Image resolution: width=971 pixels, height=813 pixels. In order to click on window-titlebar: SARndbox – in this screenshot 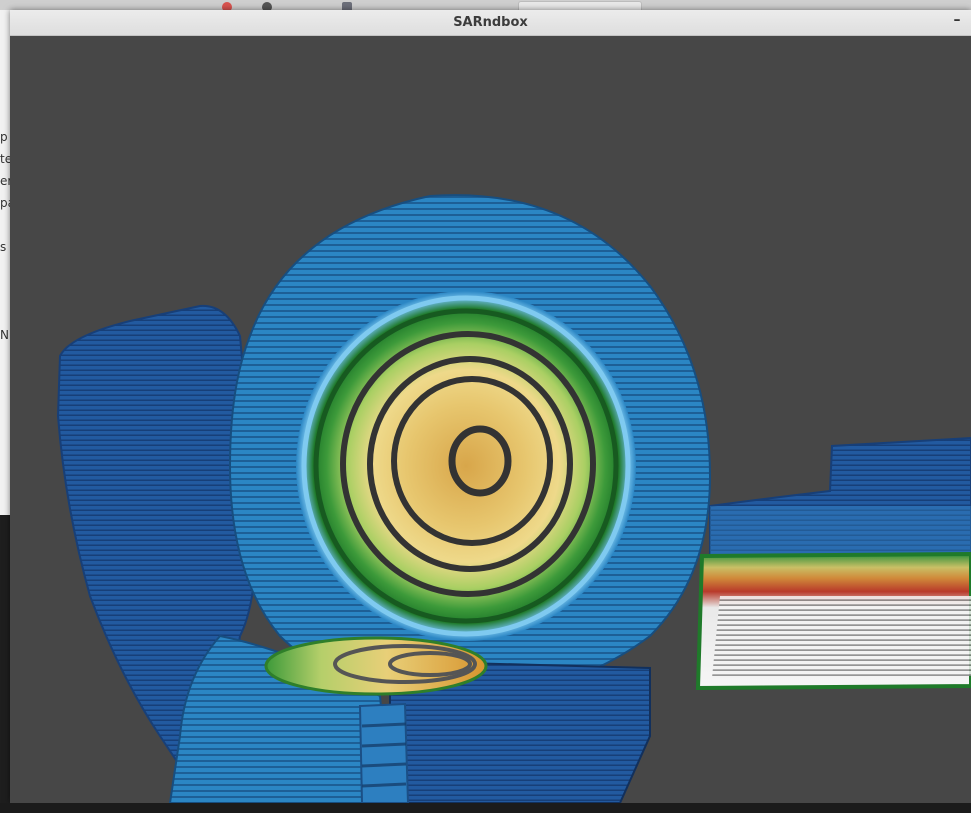, I will do `click(490, 23)`.